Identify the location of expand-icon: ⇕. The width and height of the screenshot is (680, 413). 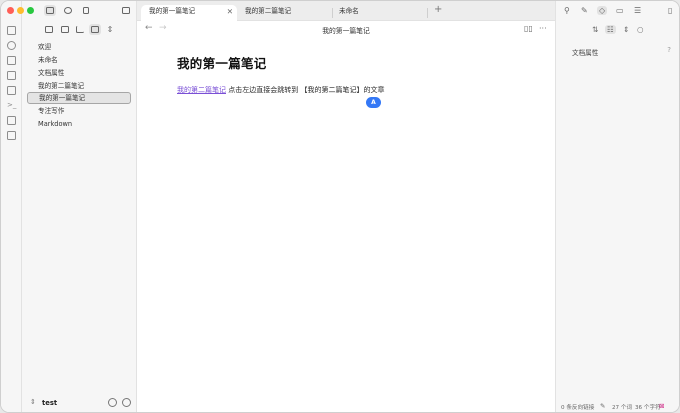
(626, 29).